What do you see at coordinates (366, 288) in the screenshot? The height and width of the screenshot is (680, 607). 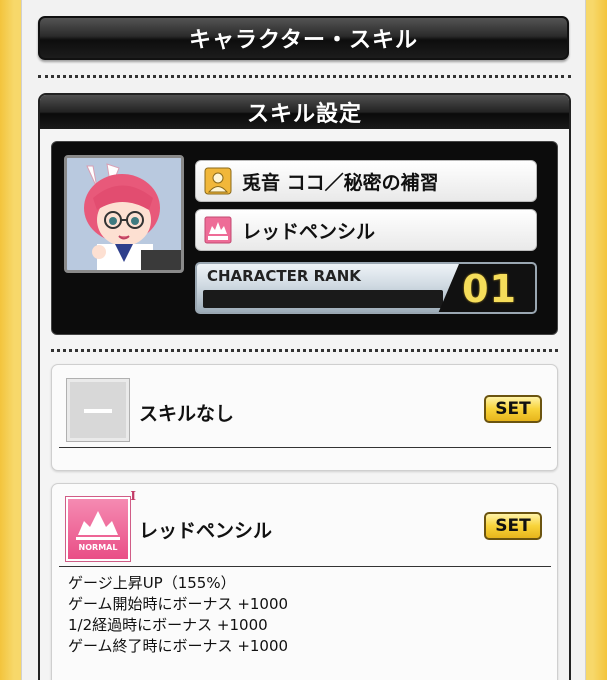 I see `character-rank-box: CHARACTER RANK 01` at bounding box center [366, 288].